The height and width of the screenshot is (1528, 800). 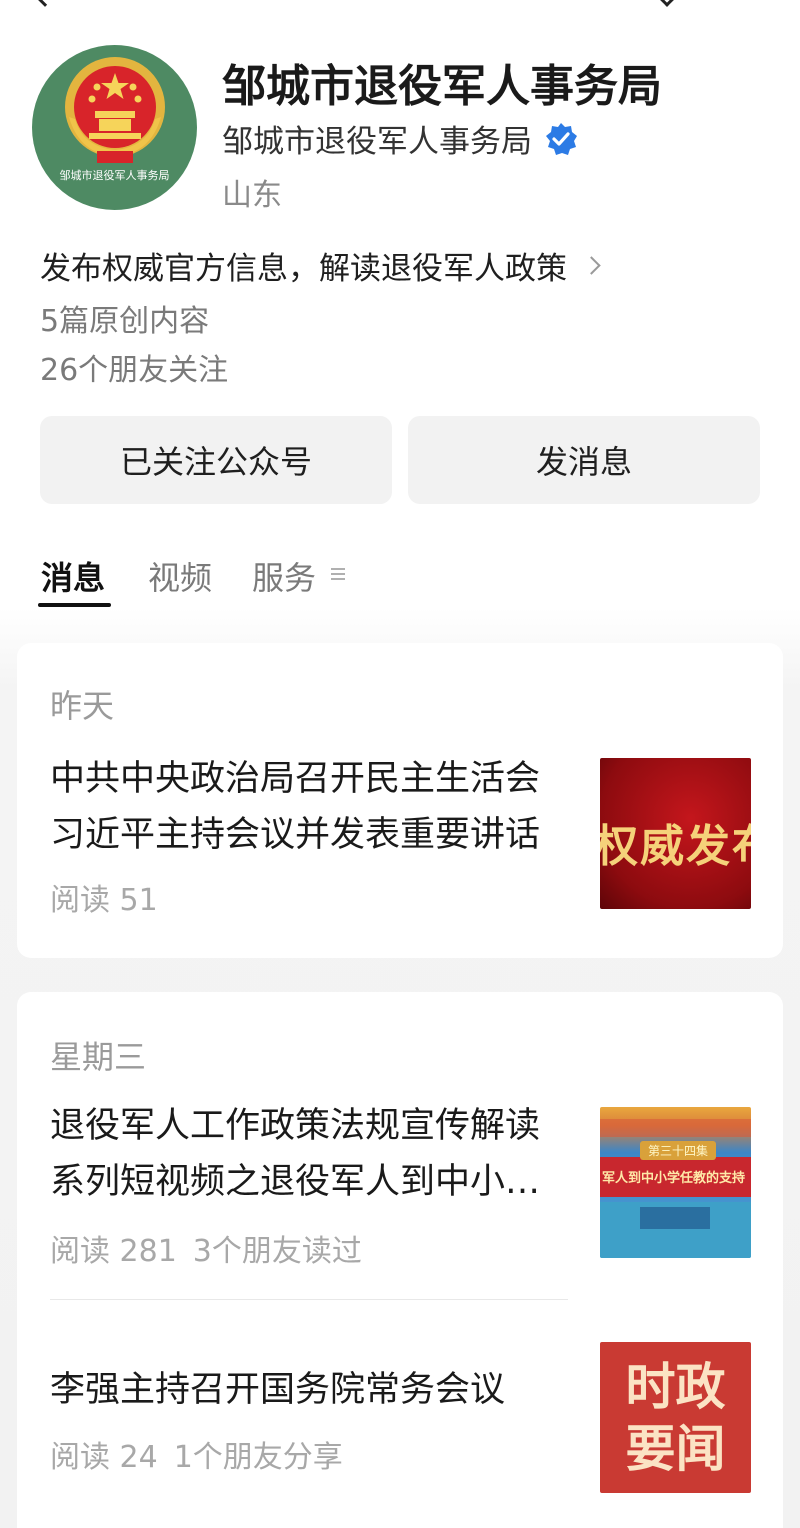 I want to click on tab-services: 服务, so click(x=284, y=576).